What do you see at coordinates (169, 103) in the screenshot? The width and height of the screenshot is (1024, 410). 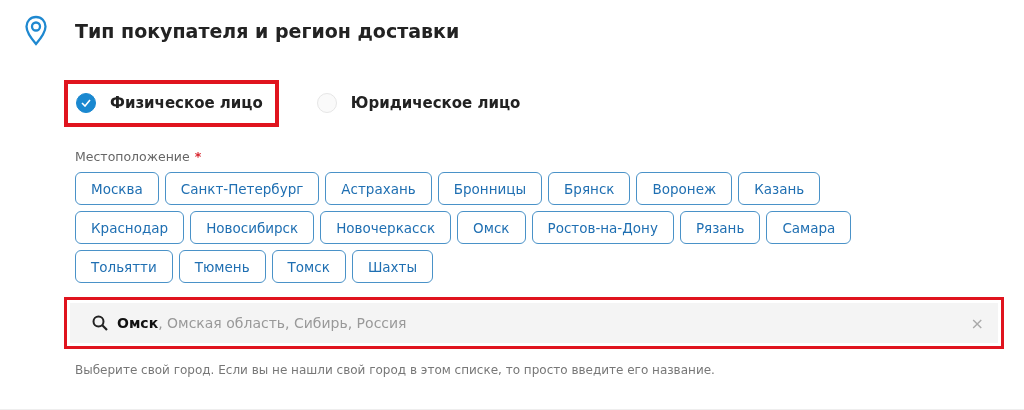 I see `radio-option: Физическое лицо` at bounding box center [169, 103].